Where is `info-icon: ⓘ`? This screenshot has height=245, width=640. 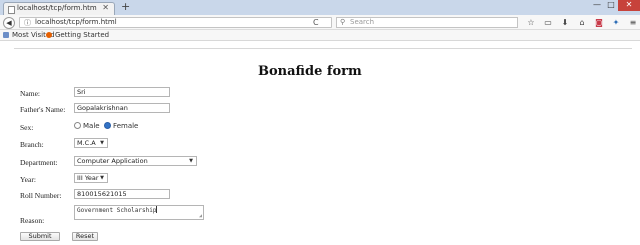 info-icon: ⓘ is located at coordinates (27, 23).